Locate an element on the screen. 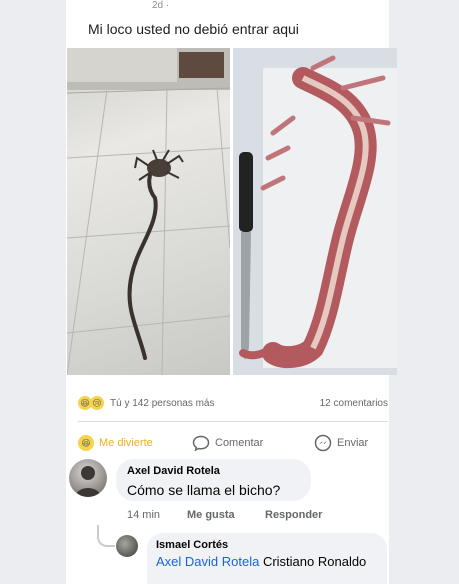 The height and width of the screenshot is (584, 459). comment-text: Cómo se llama el bicho? is located at coordinates (204, 490).